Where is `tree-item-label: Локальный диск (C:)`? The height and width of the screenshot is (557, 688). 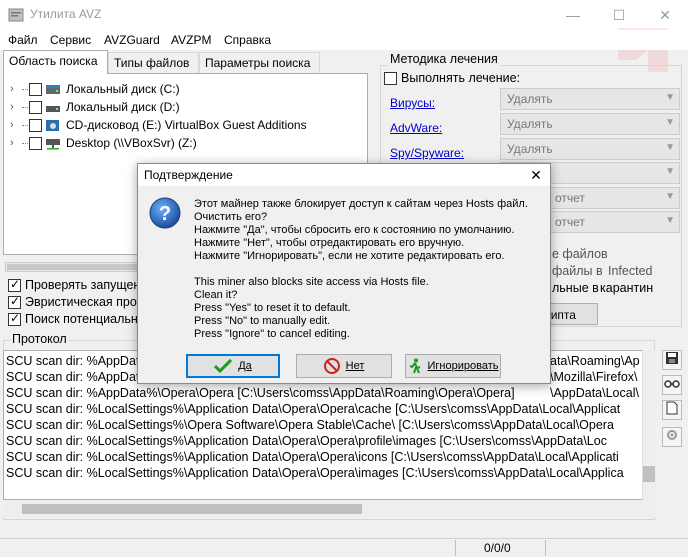 tree-item-label: Локальный диск (C:) is located at coordinates (123, 89).